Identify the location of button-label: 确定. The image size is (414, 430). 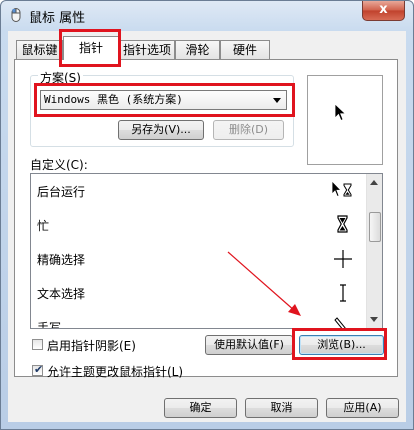
(200, 407).